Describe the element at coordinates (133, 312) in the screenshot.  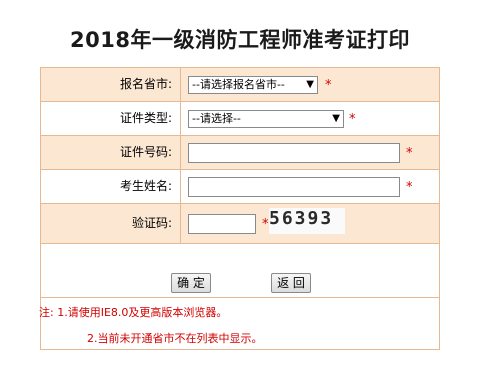
I see `note-1: 注: 1.请使用IE8.0及更高版本浏览器。` at that location.